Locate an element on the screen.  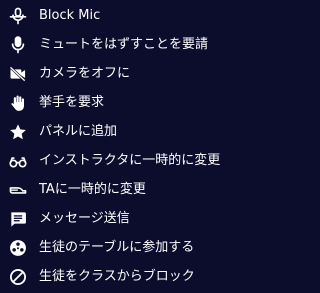
camera-off-icon is located at coordinates (18, 74).